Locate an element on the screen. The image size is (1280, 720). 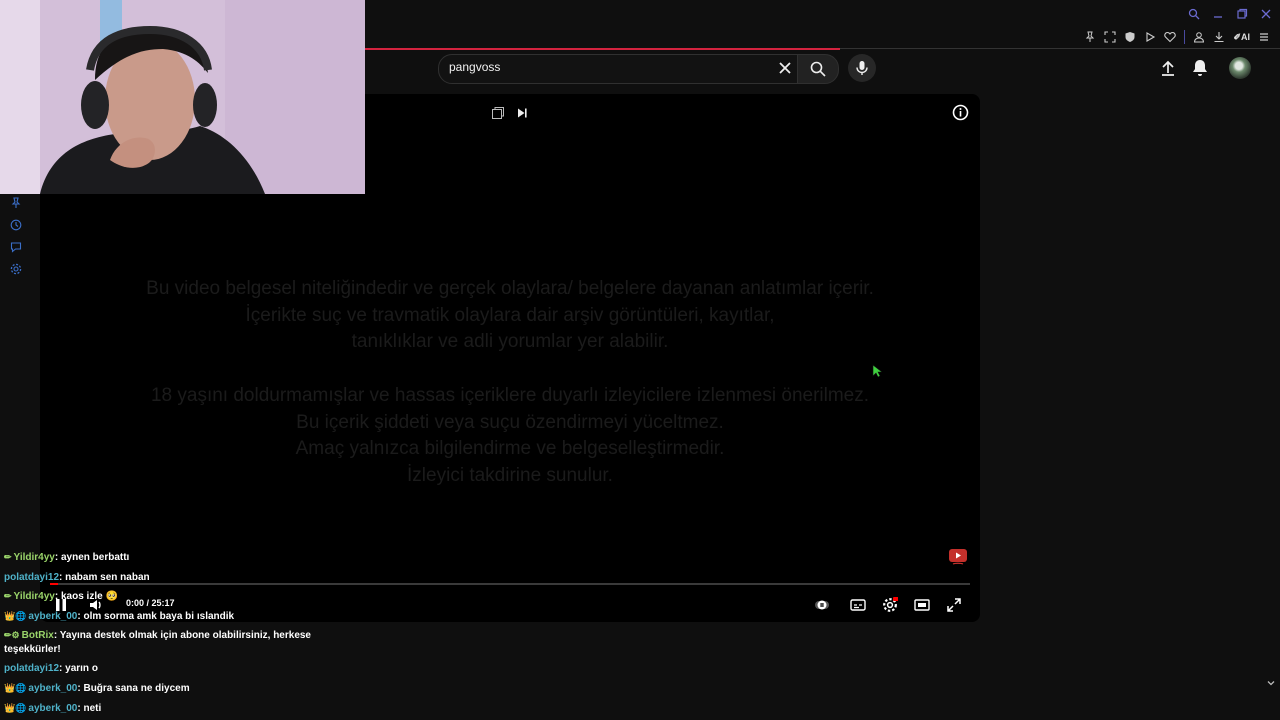
chat-text: kaos izle 🥺 is located at coordinates (89, 597).